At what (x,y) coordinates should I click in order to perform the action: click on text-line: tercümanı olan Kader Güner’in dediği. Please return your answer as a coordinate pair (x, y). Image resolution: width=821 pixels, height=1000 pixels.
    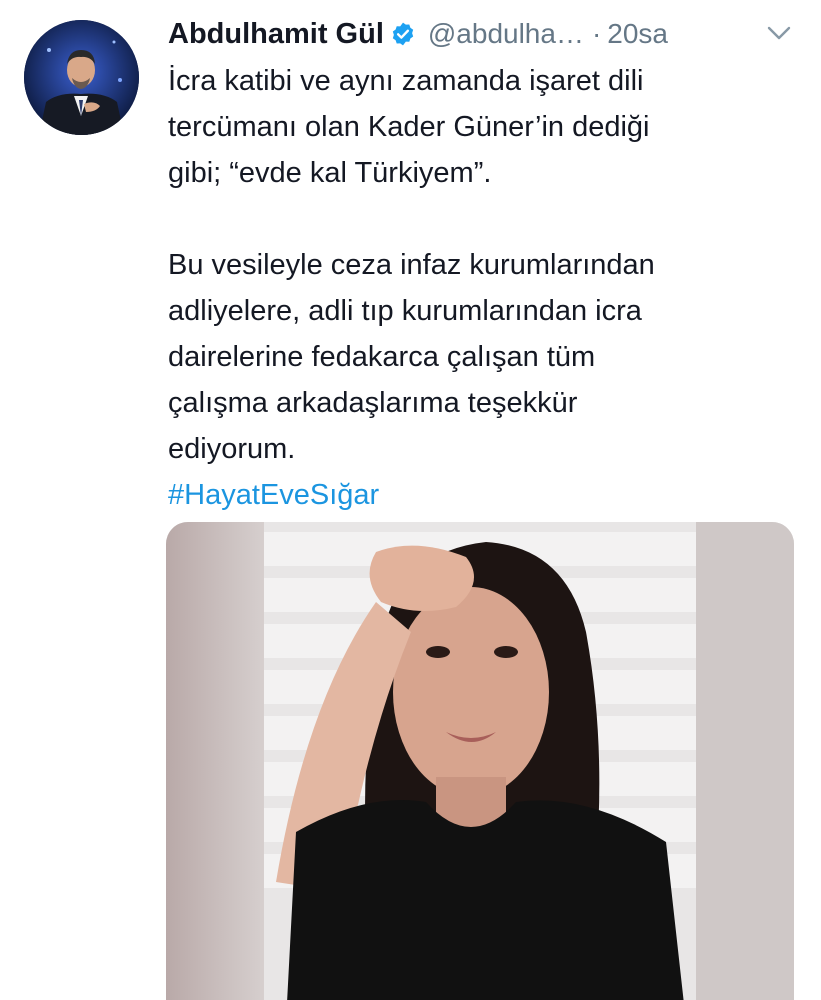
    Looking at the image, I should click on (409, 127).